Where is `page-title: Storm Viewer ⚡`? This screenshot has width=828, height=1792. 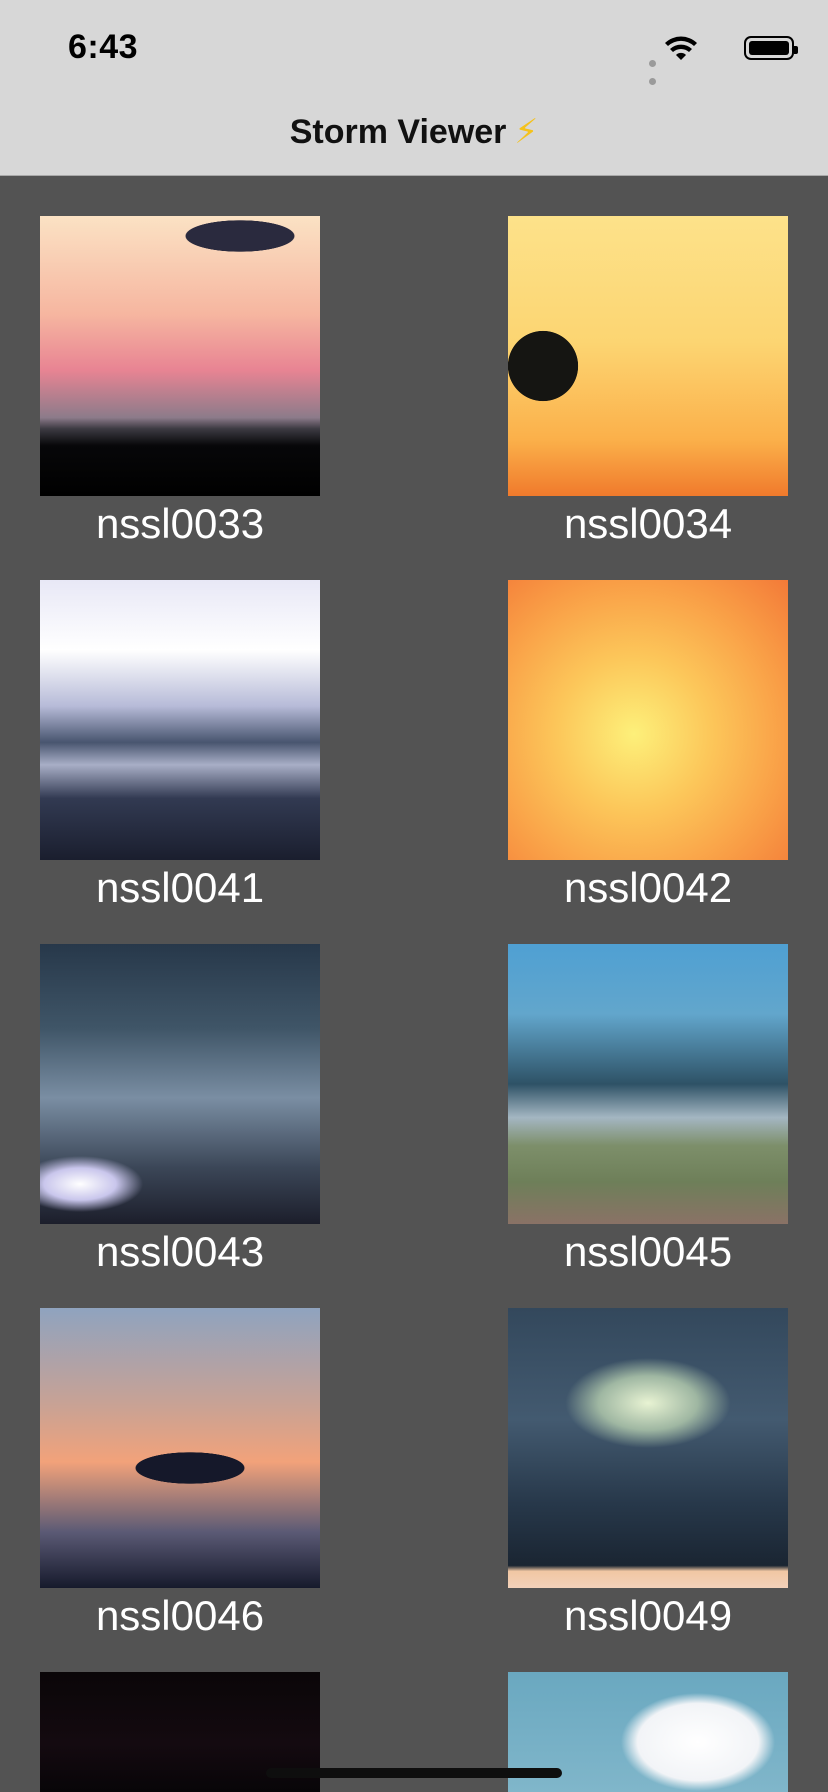
page-title: Storm Viewer ⚡ is located at coordinates (414, 132).